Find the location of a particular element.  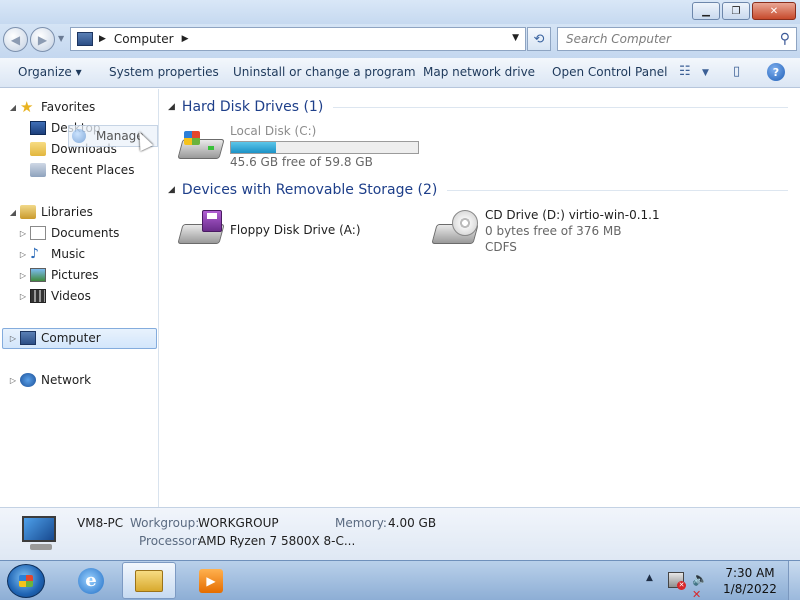

taskbar-windows-explorer is located at coordinates (149, 580).